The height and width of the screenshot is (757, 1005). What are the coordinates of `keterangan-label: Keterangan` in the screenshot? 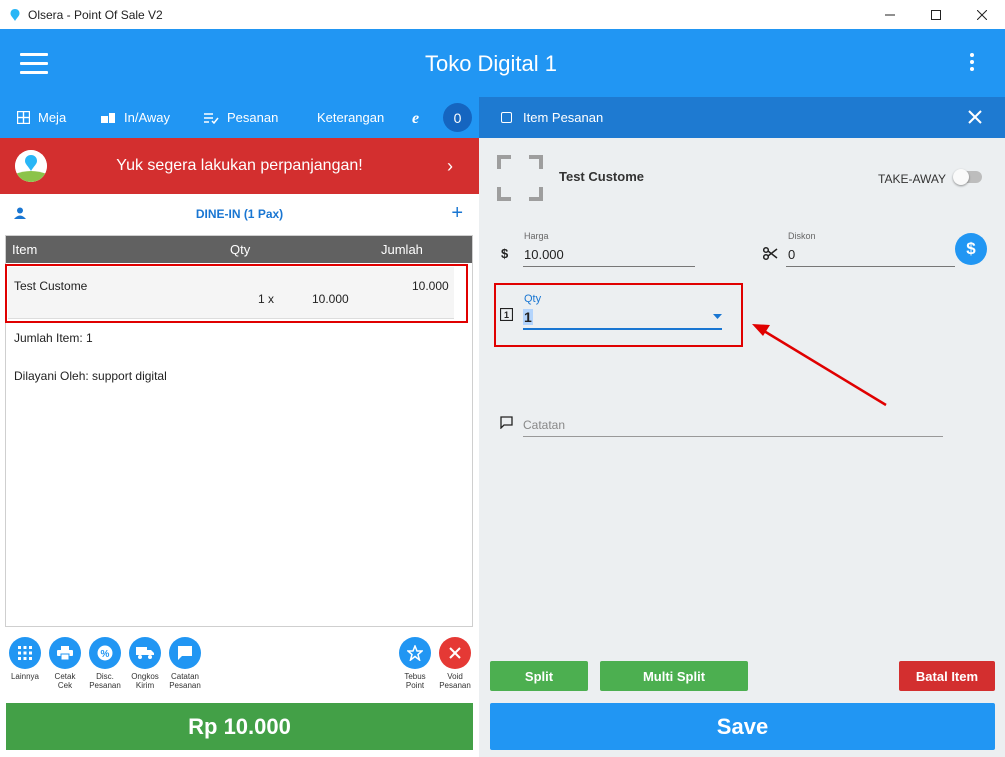 It's located at (351, 117).